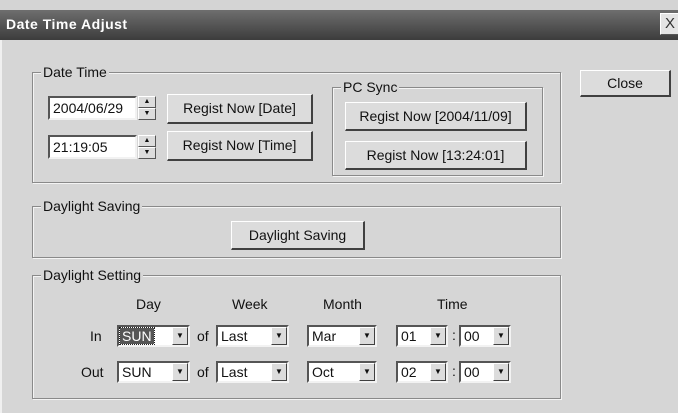 This screenshot has width=678, height=413. Describe the element at coordinates (250, 304) in the screenshot. I see `header-week: Week` at that location.